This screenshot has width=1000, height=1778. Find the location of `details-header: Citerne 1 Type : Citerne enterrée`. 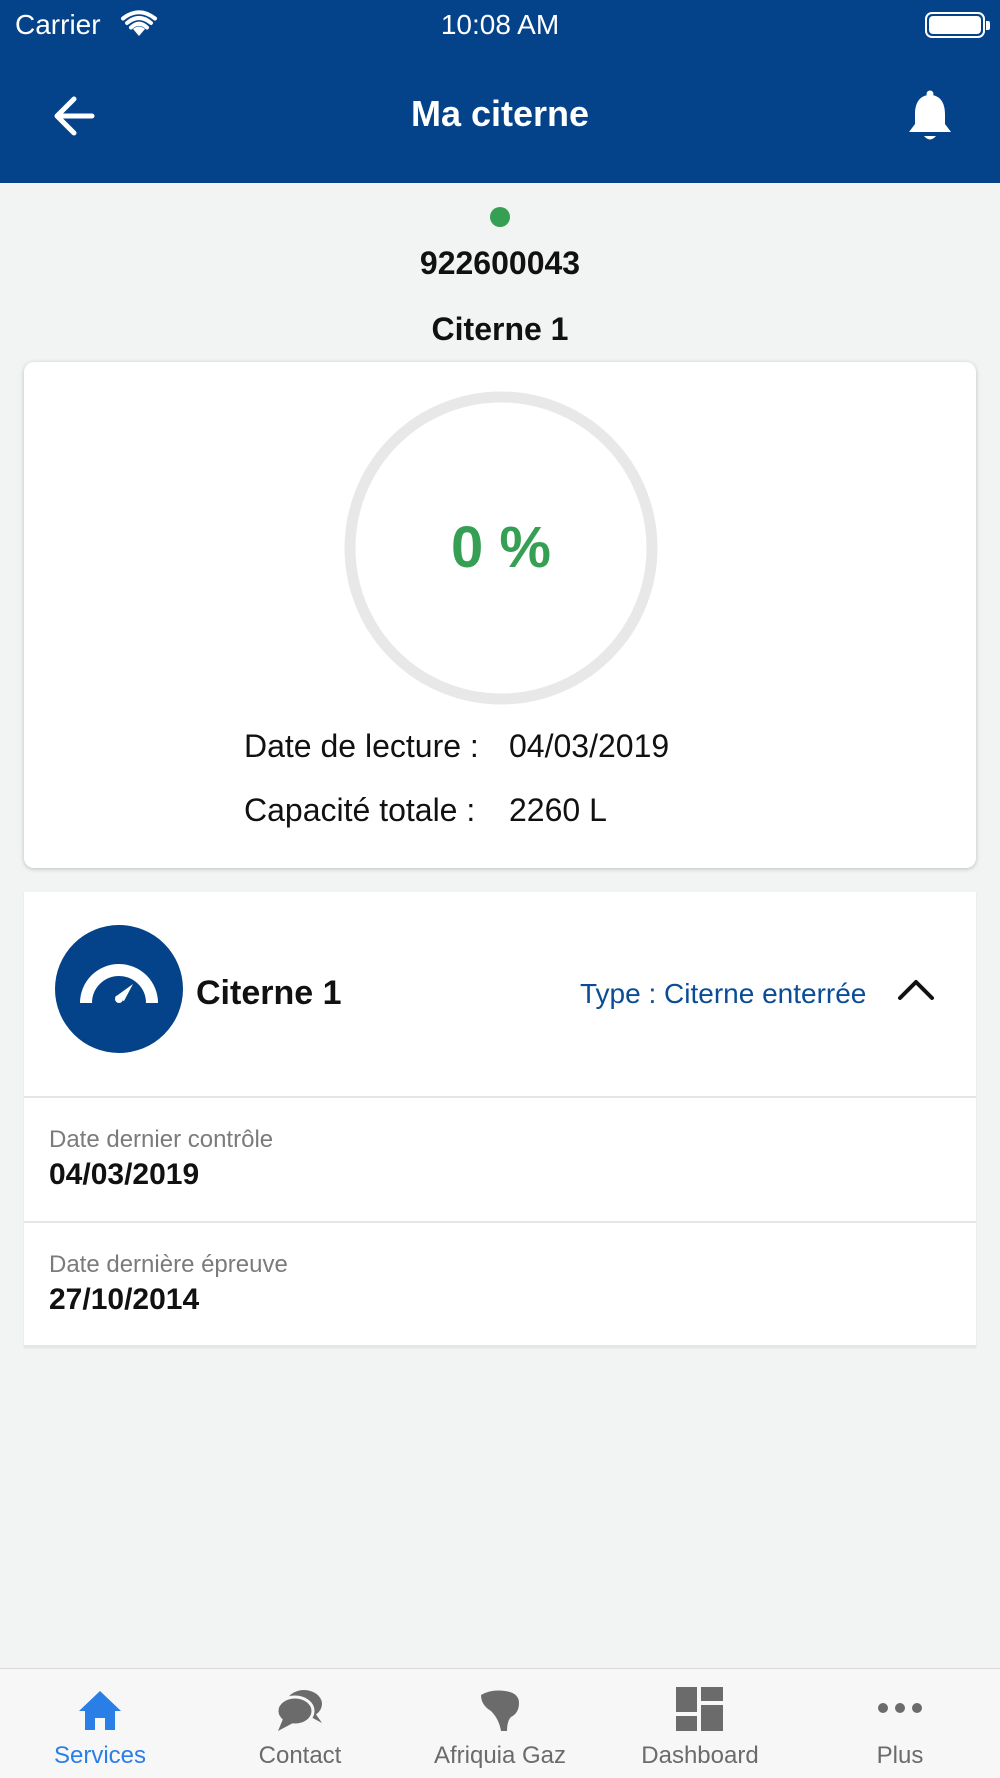

details-header: Citerne 1 Type : Citerne enterrée is located at coordinates (500, 994).